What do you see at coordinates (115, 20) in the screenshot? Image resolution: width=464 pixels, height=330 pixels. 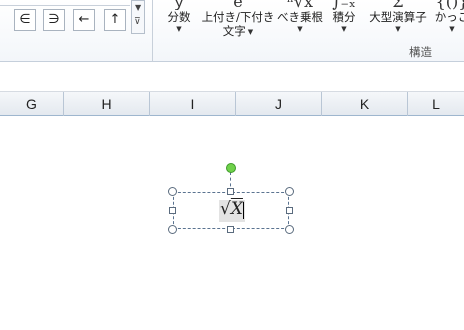 I see `symbol-up-arrow: ↑` at bounding box center [115, 20].